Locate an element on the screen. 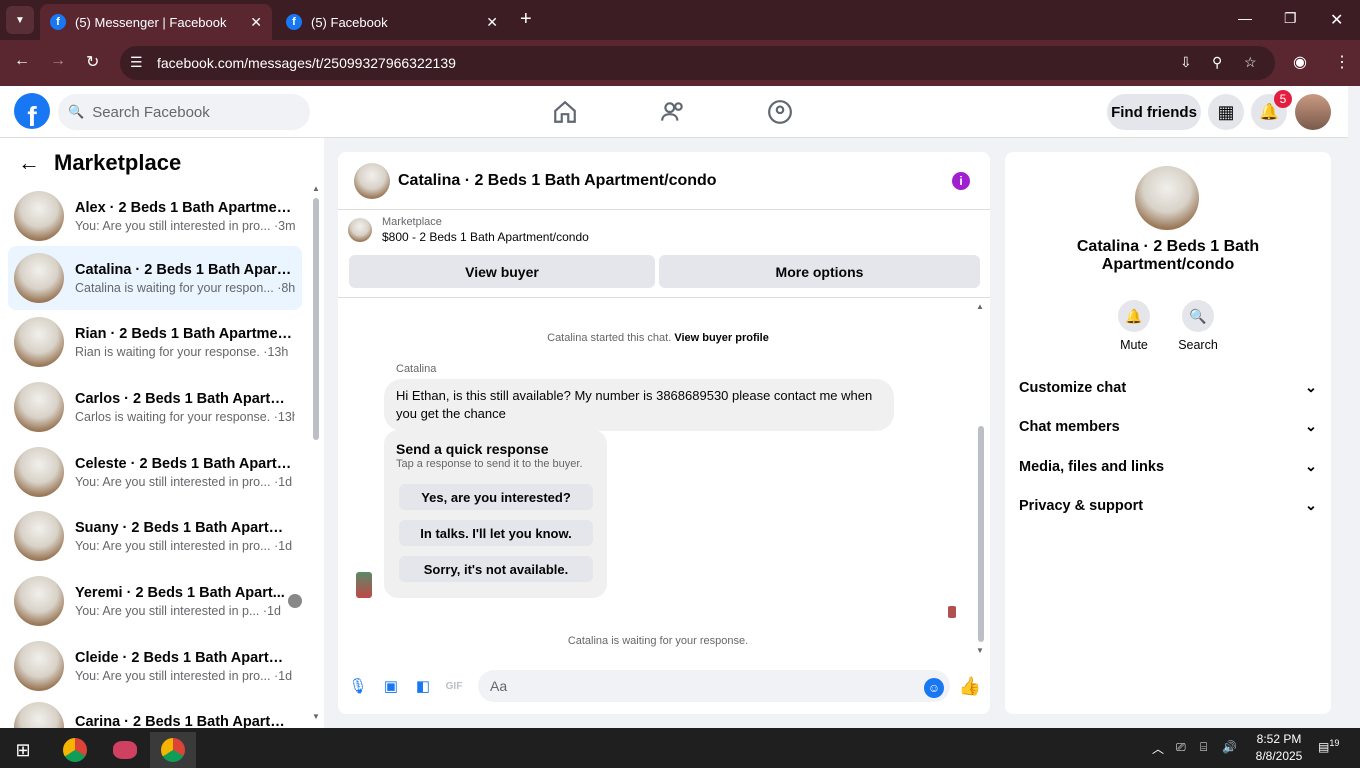 The width and height of the screenshot is (1360, 768). chevron-down-icon: ▼ is located at coordinates (20, 20).